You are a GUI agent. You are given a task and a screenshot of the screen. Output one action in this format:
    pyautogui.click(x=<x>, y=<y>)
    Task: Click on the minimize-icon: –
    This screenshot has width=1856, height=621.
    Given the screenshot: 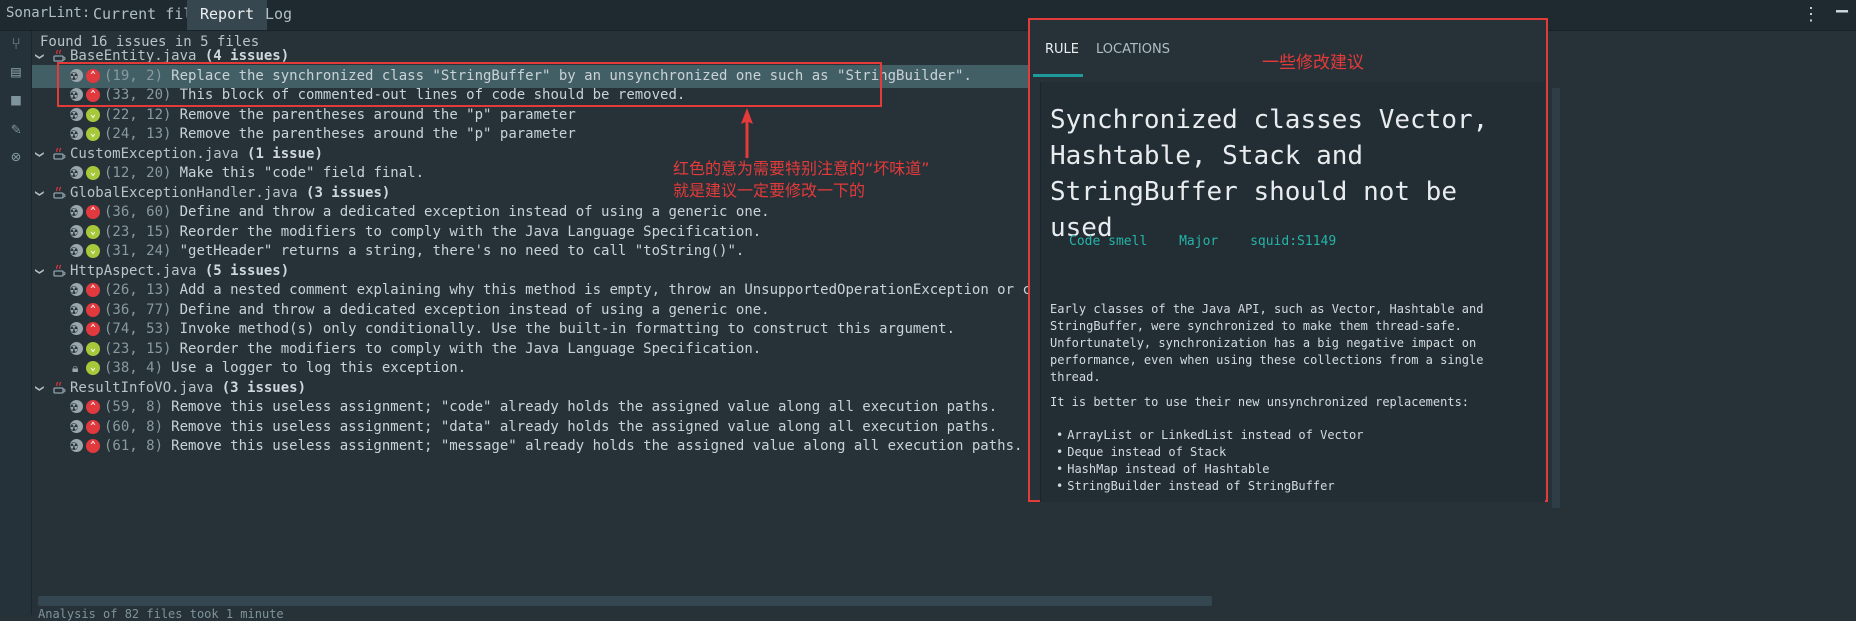 What is the action you would take?
    pyautogui.click(x=1842, y=11)
    